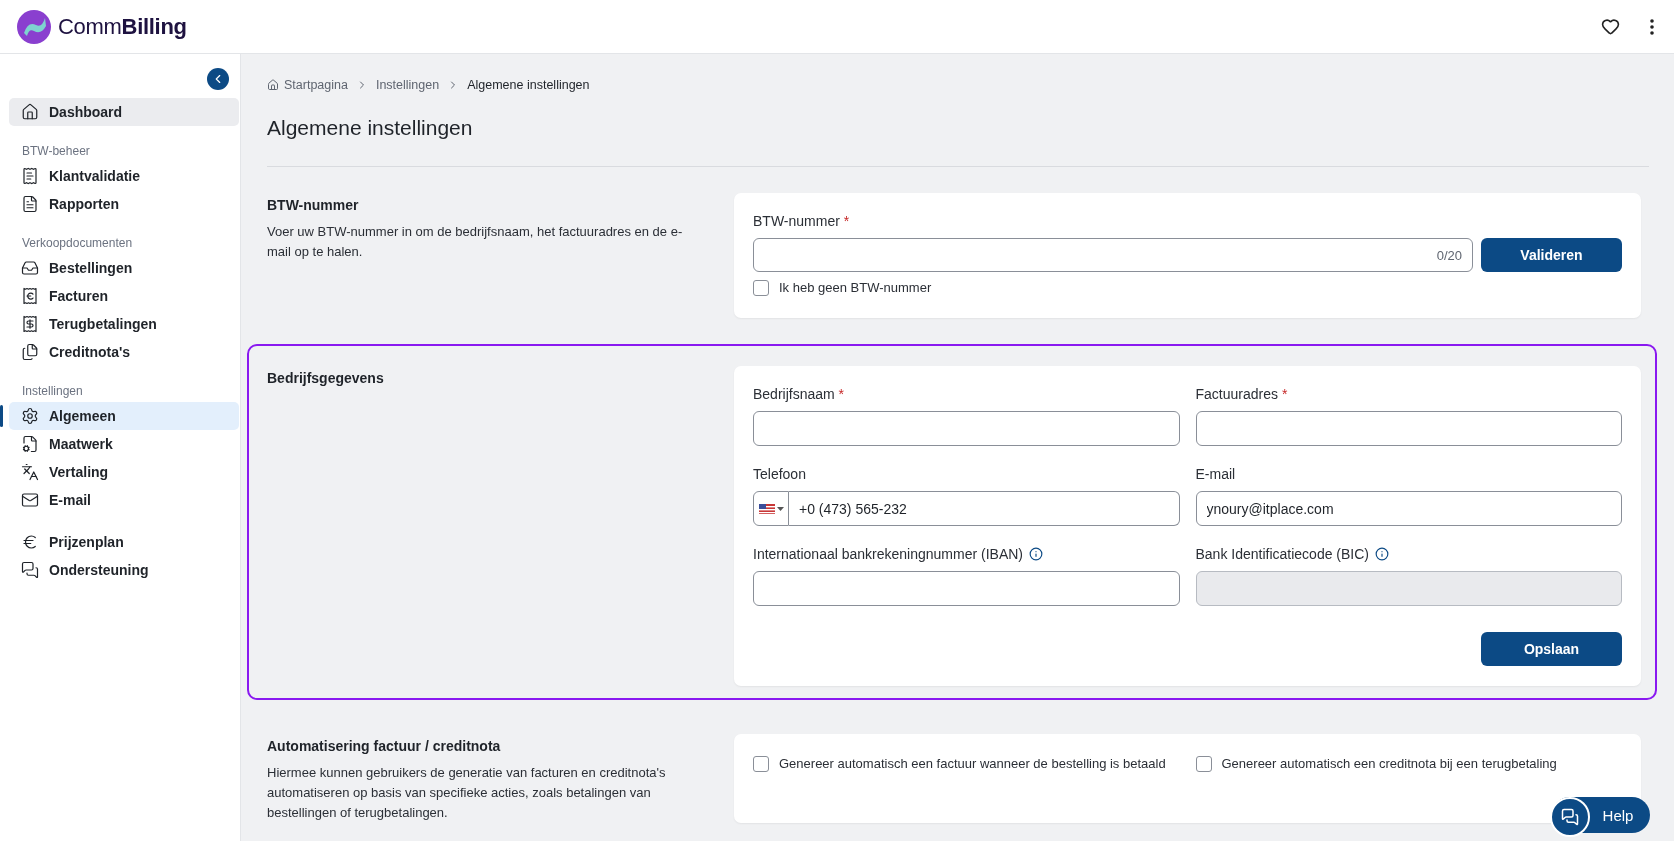  What do you see at coordinates (124, 352) in the screenshot?
I see `sidebar-item: Creditnota's` at bounding box center [124, 352].